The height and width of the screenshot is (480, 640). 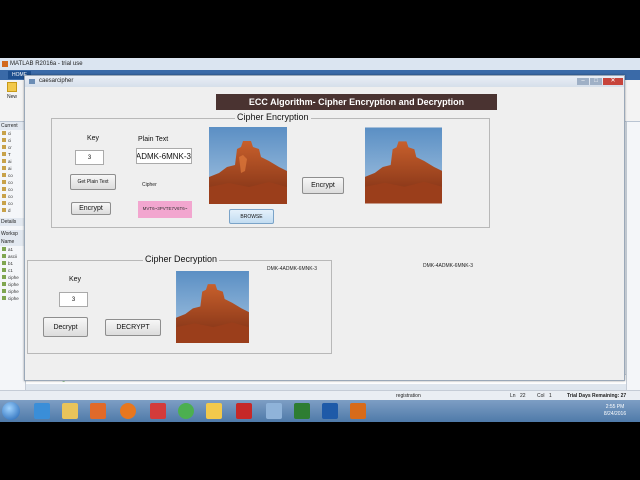 I want to click on enc-key-label: Key, so click(x=93, y=138).